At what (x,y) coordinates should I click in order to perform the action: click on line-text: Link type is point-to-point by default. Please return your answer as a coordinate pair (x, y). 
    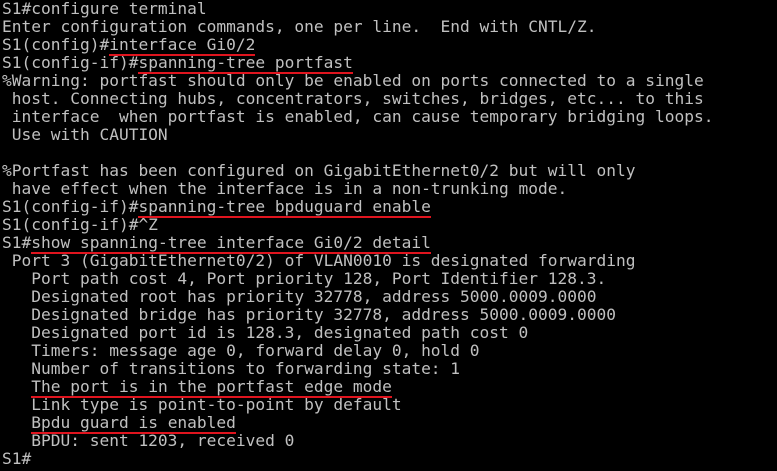
    Looking at the image, I should click on (202, 404).